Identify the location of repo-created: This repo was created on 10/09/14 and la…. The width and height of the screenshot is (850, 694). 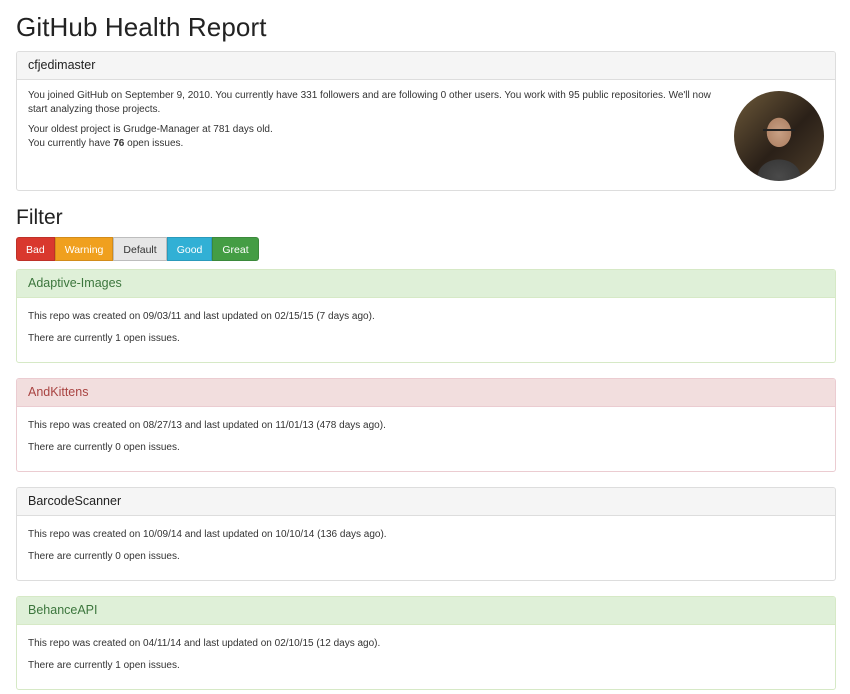
(207, 534).